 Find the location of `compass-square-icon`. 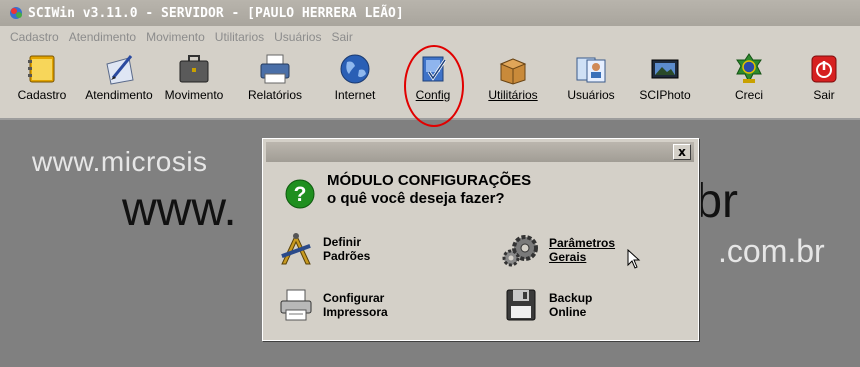

compass-square-icon is located at coordinates (296, 248).